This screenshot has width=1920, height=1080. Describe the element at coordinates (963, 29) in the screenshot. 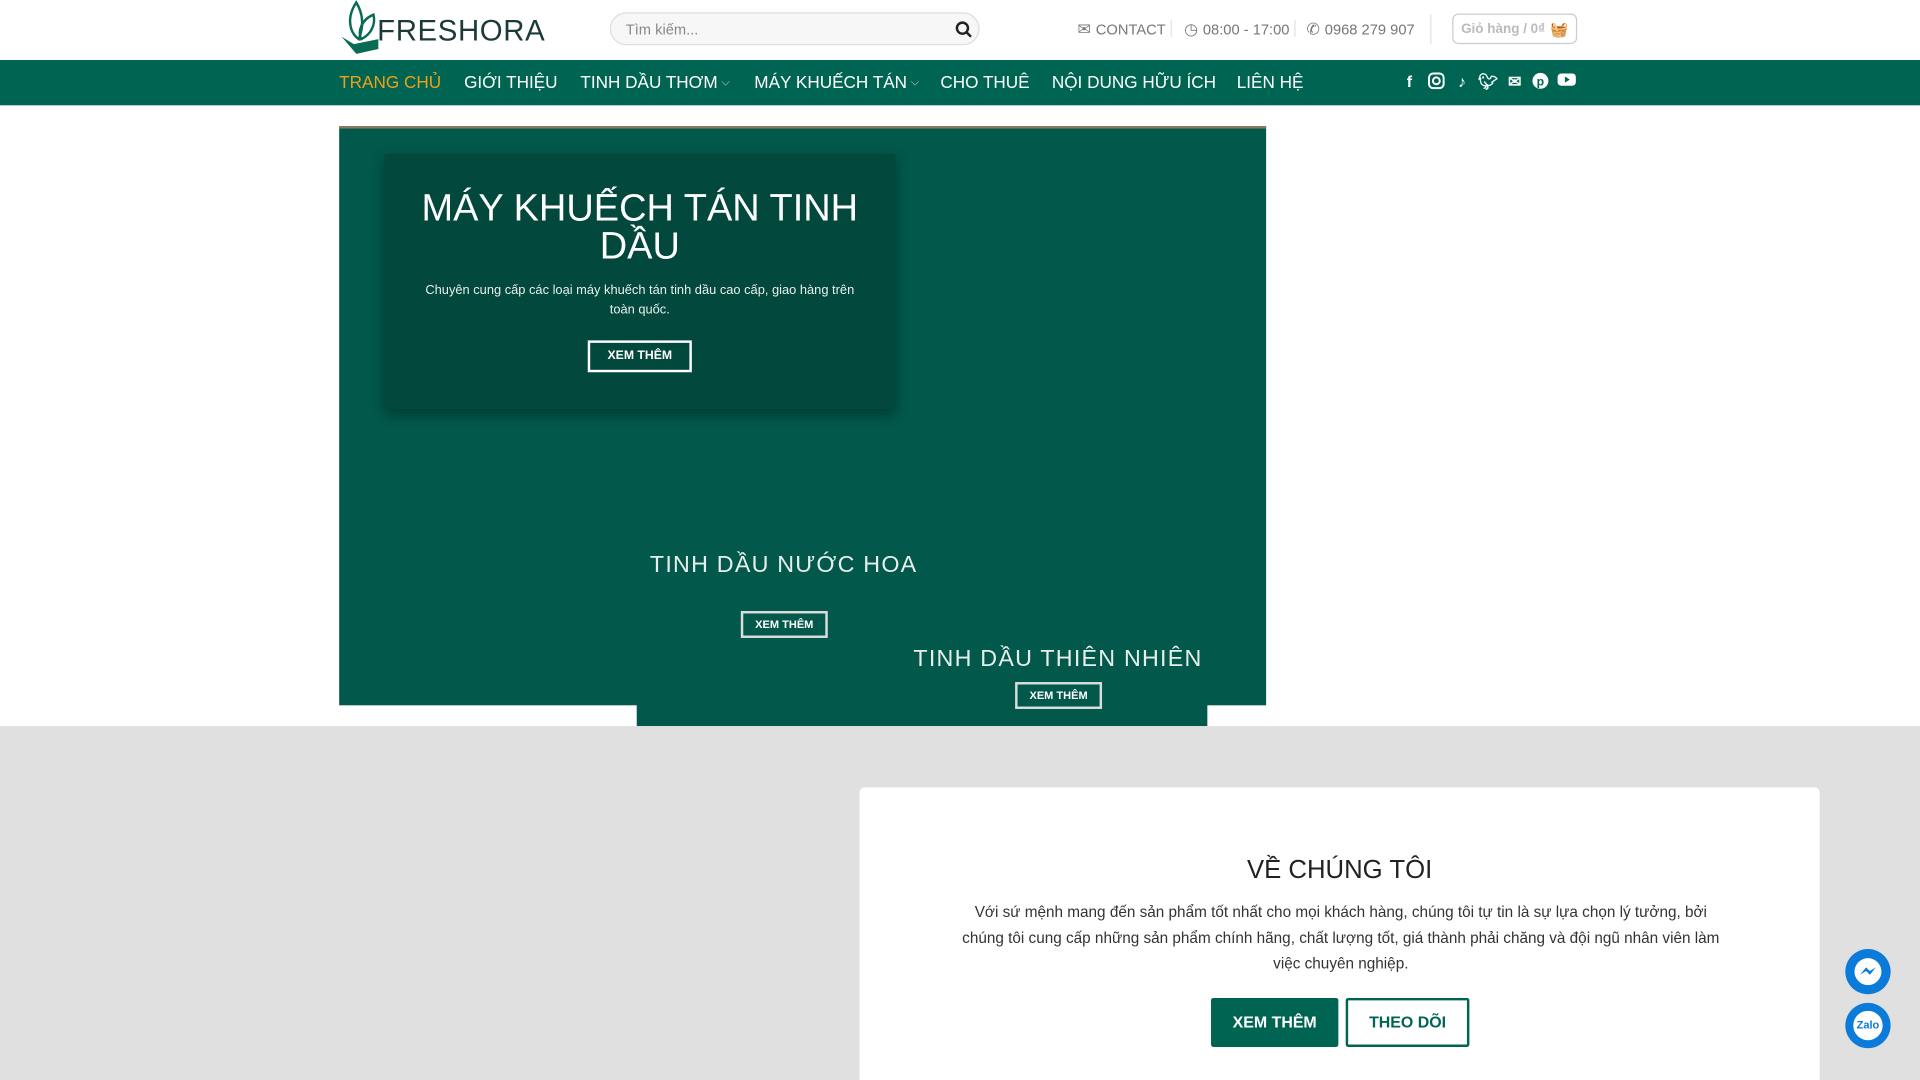

I see `search-icon` at that location.